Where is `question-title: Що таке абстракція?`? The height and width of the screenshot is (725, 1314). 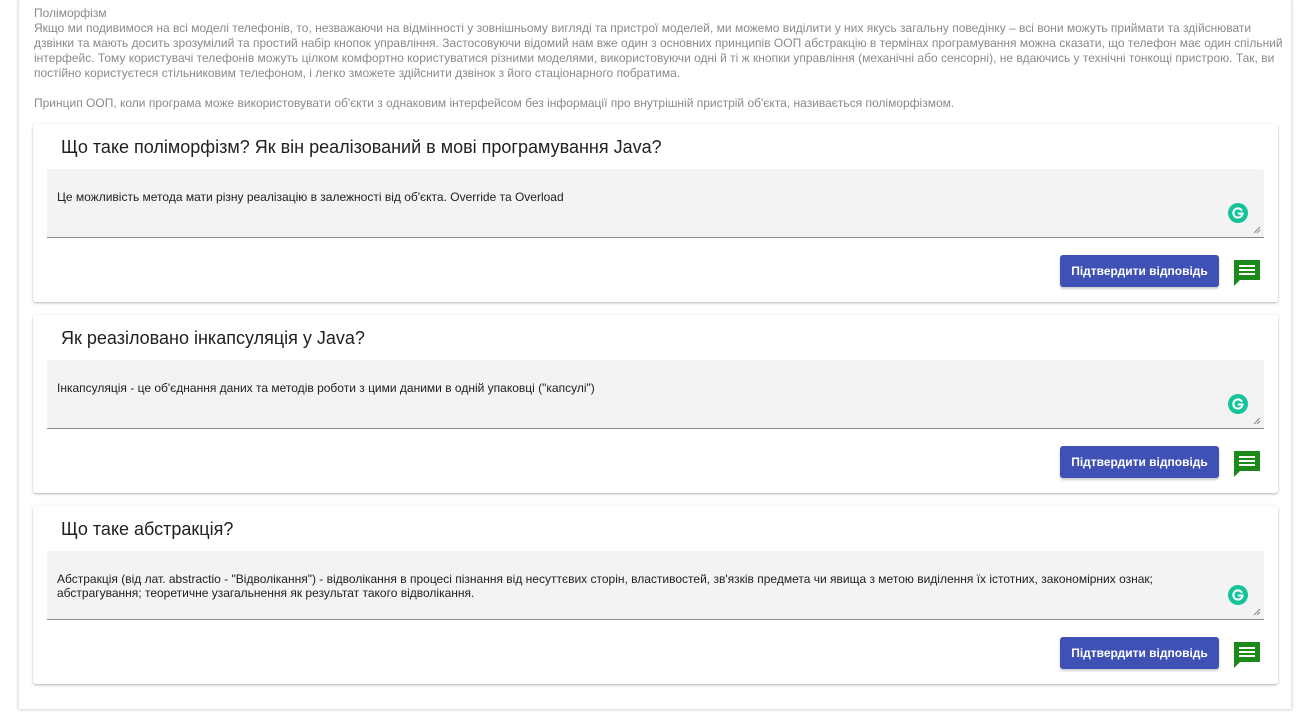 question-title: Що таке абстракція? is located at coordinates (147, 529).